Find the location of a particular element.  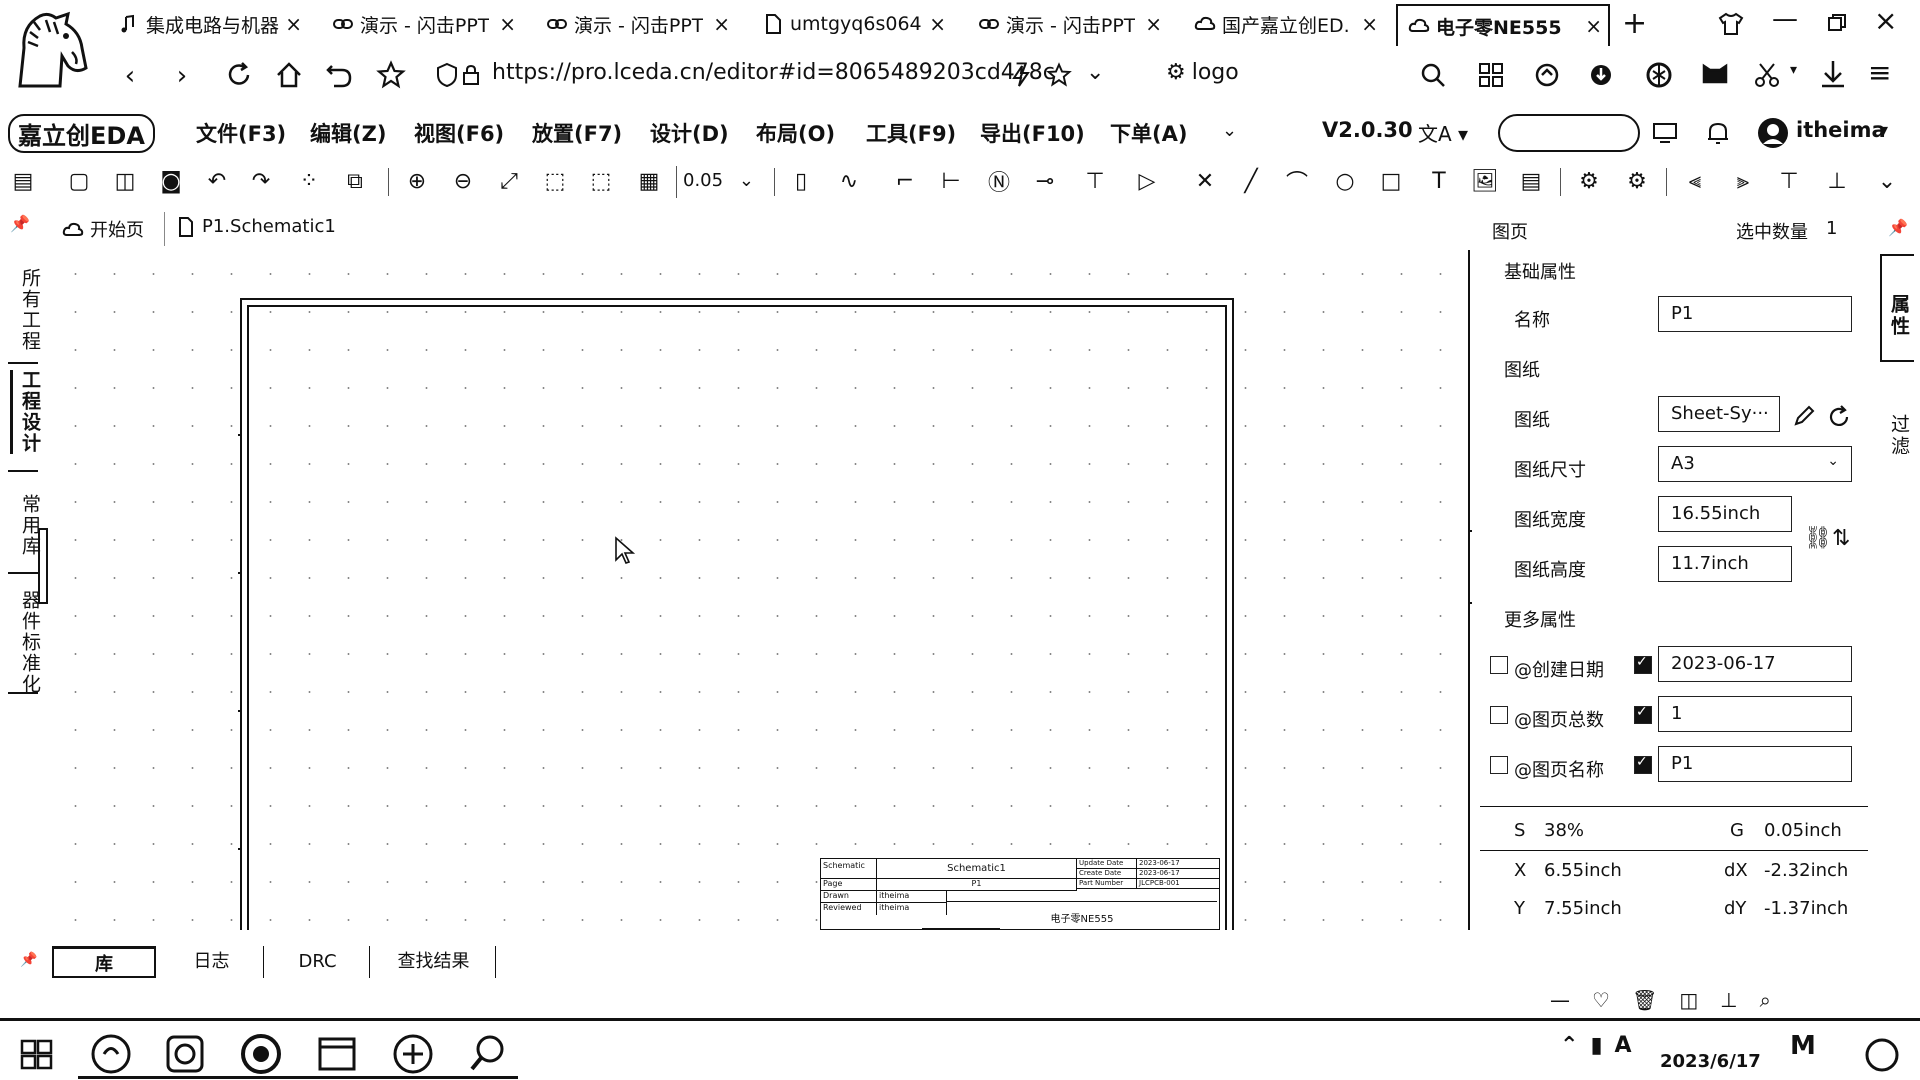

input-method-icon: A is located at coordinates (1623, 1045).